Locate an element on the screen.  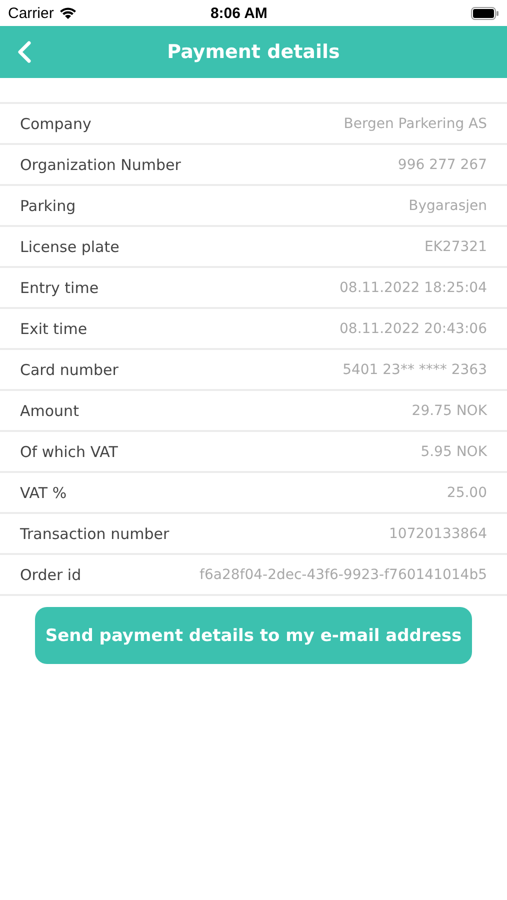
detail-label: Company is located at coordinates (56, 123).